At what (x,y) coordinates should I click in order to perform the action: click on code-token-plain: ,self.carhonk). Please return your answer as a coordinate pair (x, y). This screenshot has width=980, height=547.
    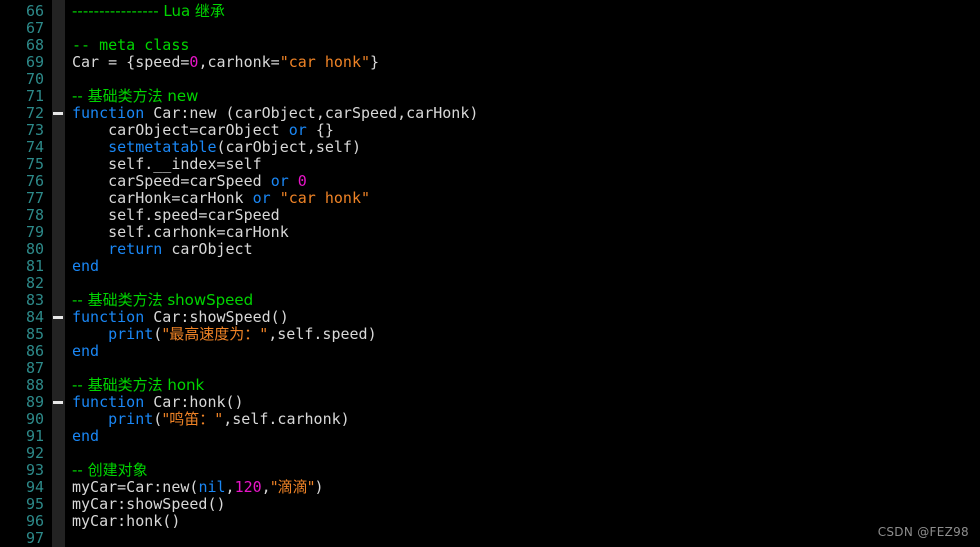
    Looking at the image, I should click on (286, 419).